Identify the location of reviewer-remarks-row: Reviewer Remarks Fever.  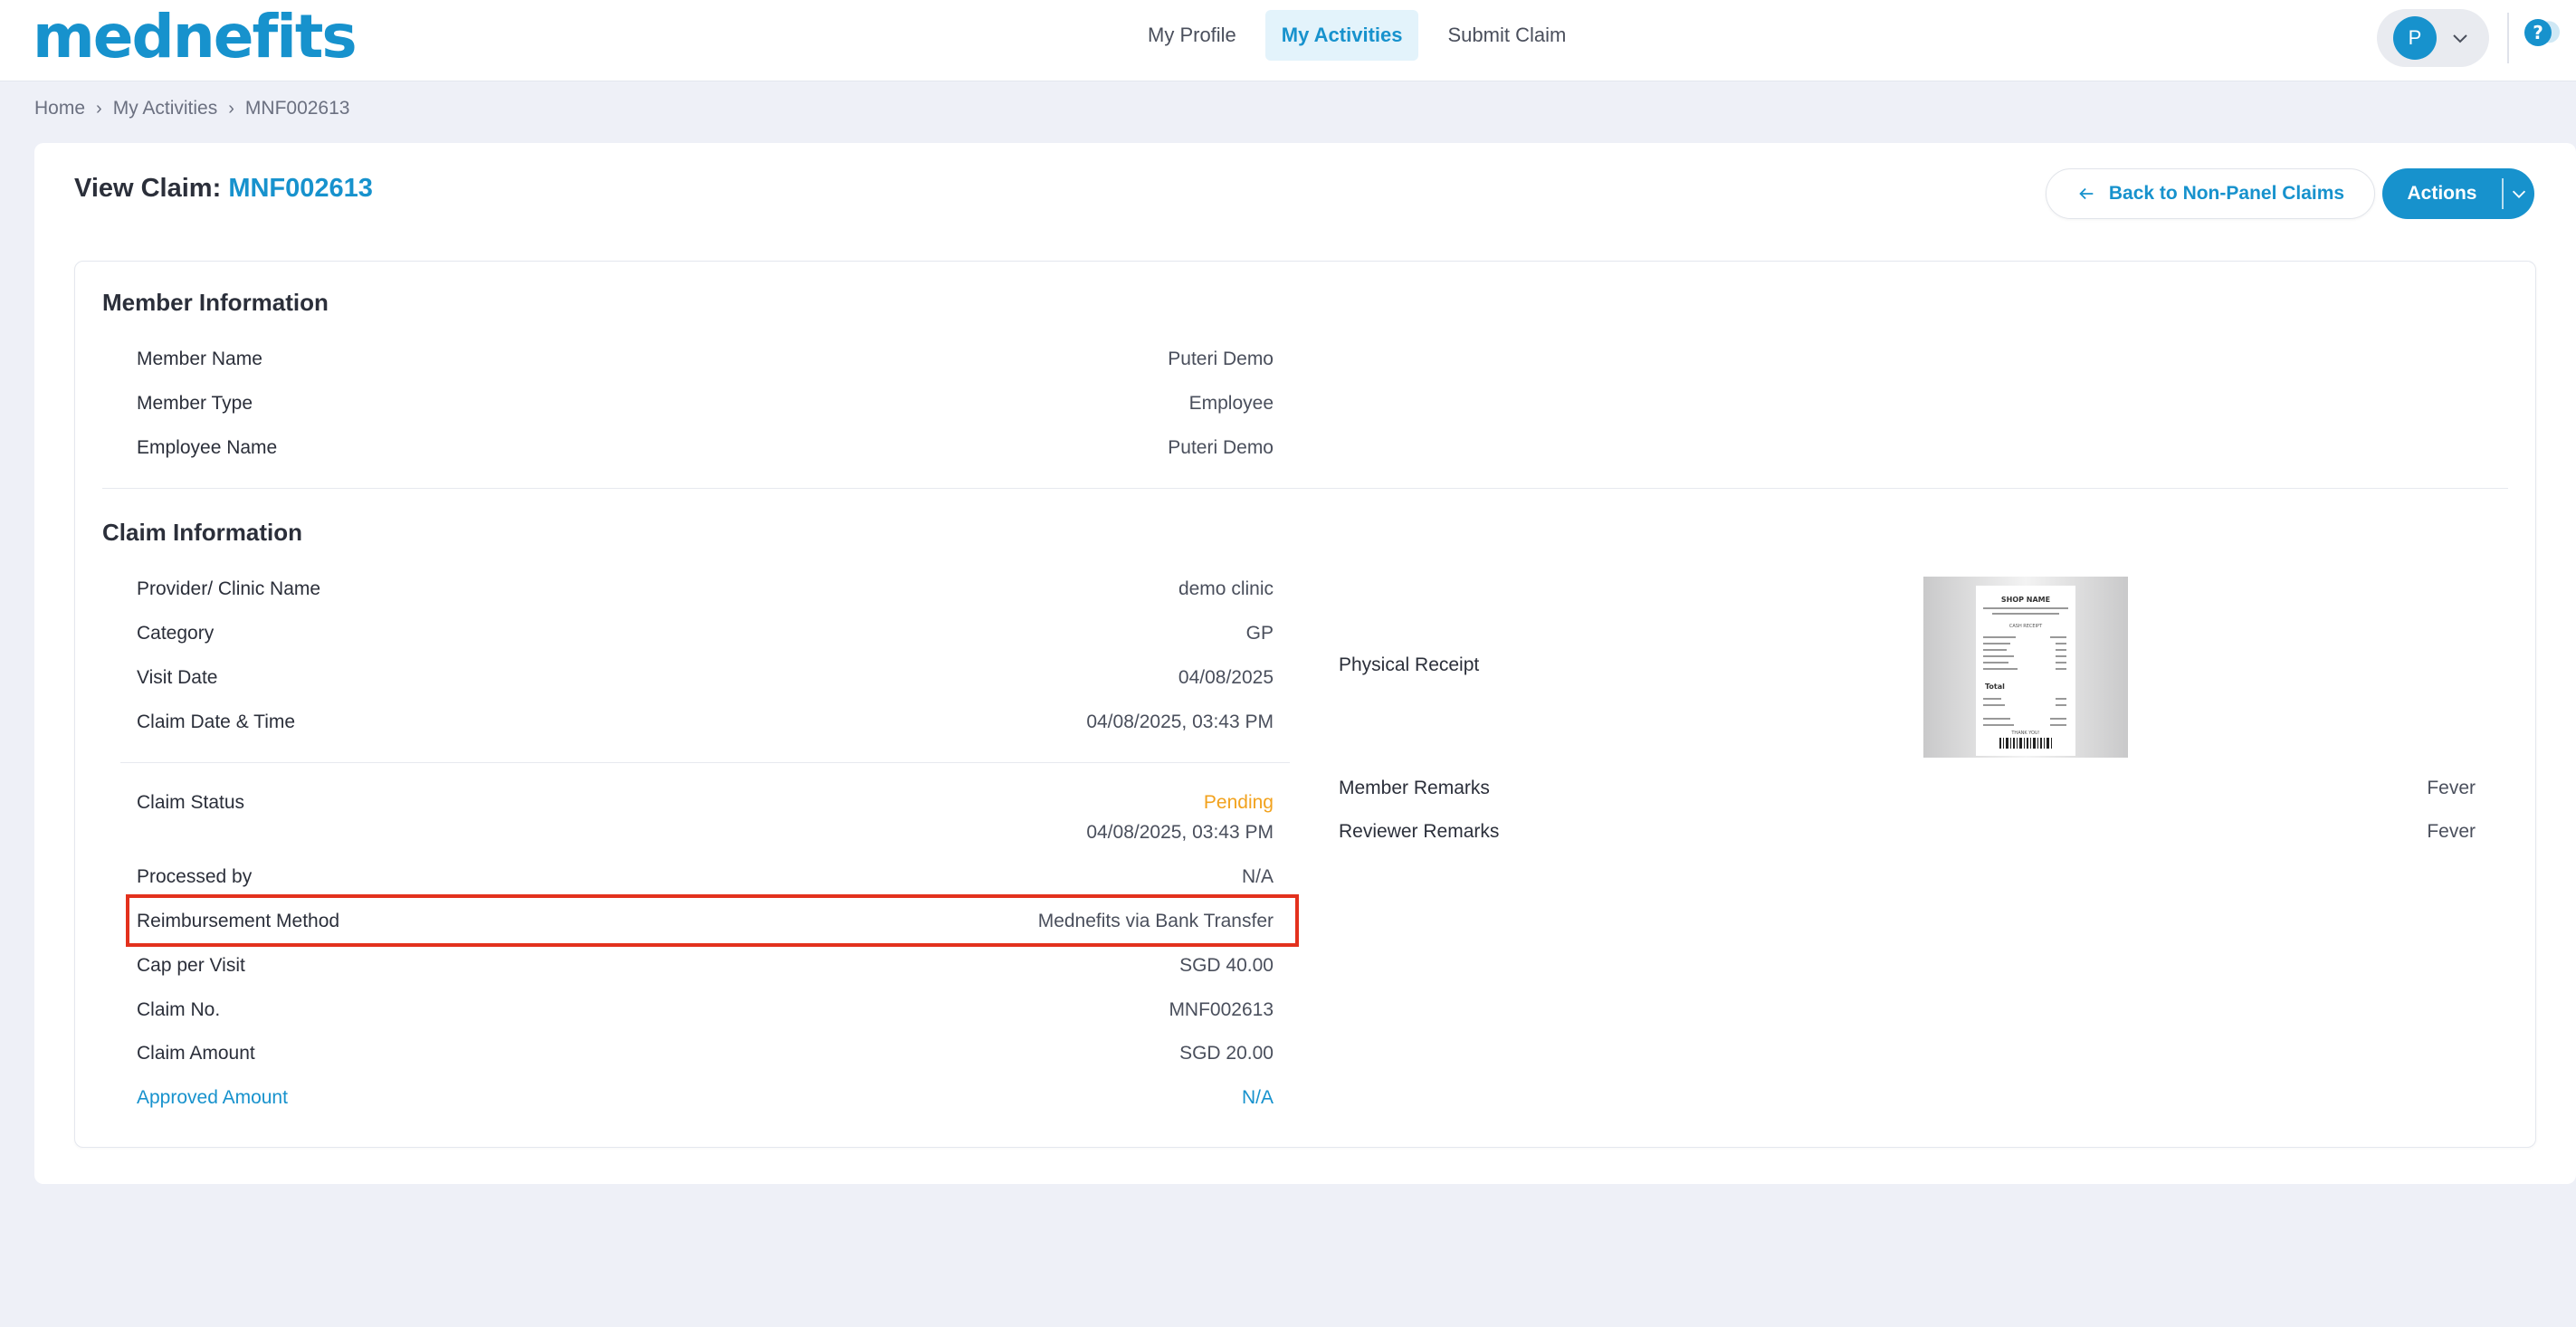
(1908, 836).